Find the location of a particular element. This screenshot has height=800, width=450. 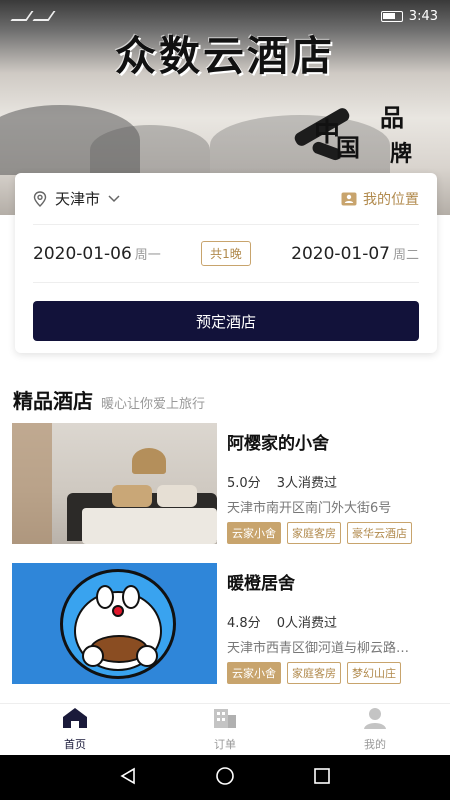

checkout-date-picker: 2020-01-07 周二 is located at coordinates (355, 254).